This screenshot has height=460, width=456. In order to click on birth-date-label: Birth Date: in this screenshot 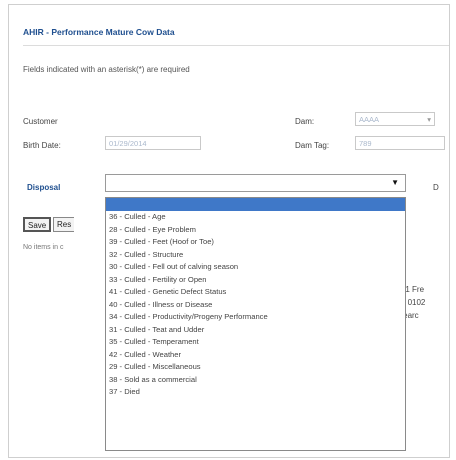, I will do `click(42, 145)`.